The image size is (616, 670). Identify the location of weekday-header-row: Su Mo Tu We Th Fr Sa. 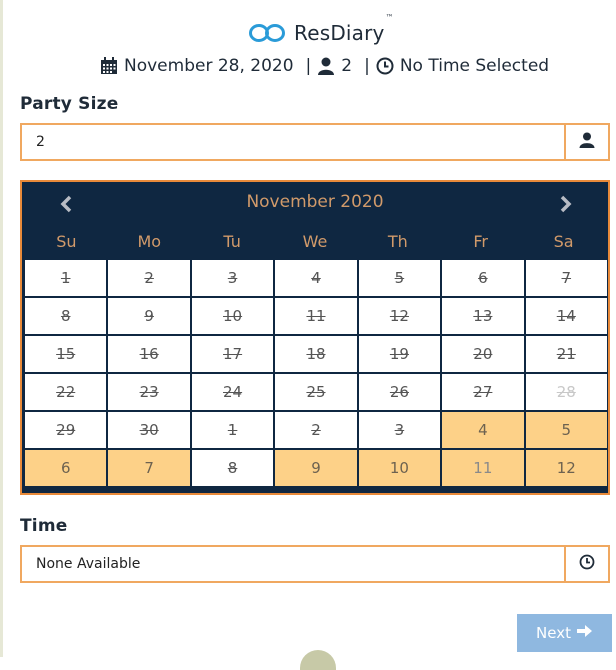
(315, 242).